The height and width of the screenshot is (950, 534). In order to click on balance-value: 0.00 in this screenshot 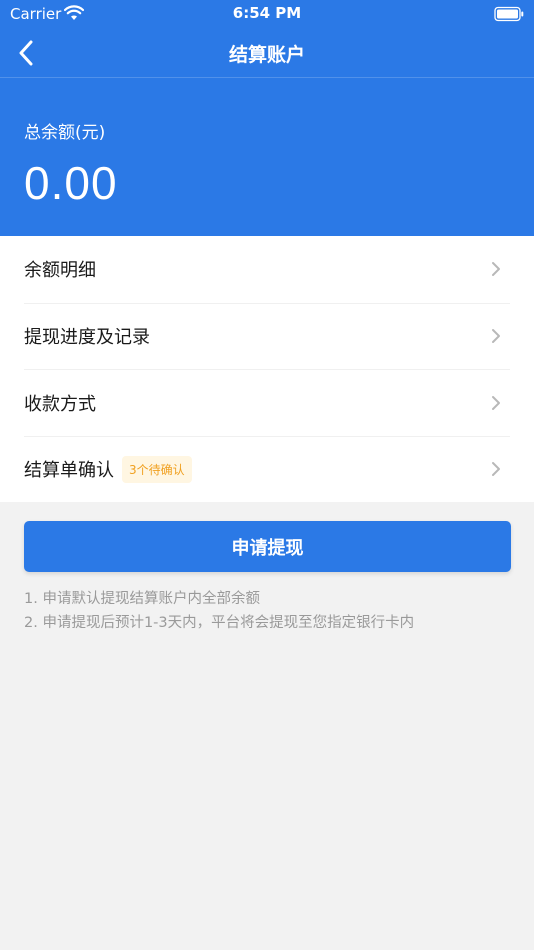, I will do `click(71, 183)`.